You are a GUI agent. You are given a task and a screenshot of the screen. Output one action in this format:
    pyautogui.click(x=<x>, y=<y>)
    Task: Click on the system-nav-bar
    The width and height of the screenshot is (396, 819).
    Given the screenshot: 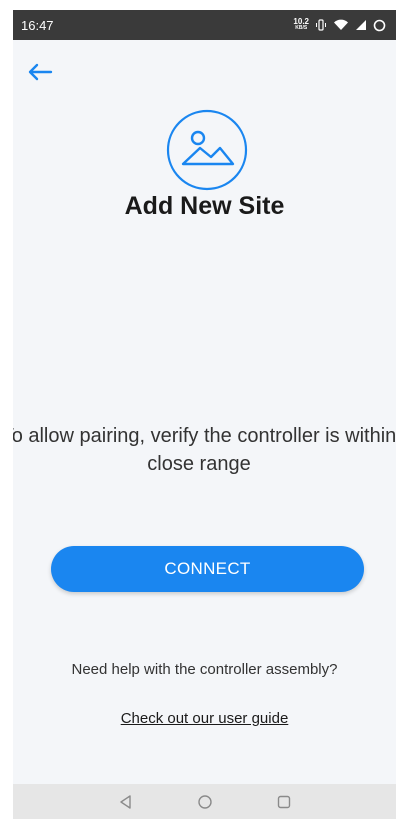 What is the action you would take?
    pyautogui.click(x=204, y=801)
    